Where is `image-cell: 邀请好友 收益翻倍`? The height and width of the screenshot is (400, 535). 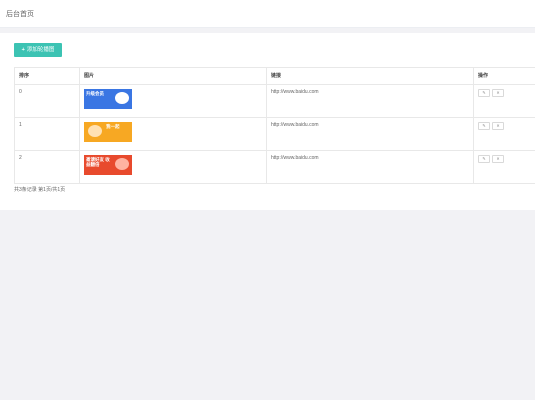 image-cell: 邀请好友 收益翻倍 is located at coordinates (173, 167).